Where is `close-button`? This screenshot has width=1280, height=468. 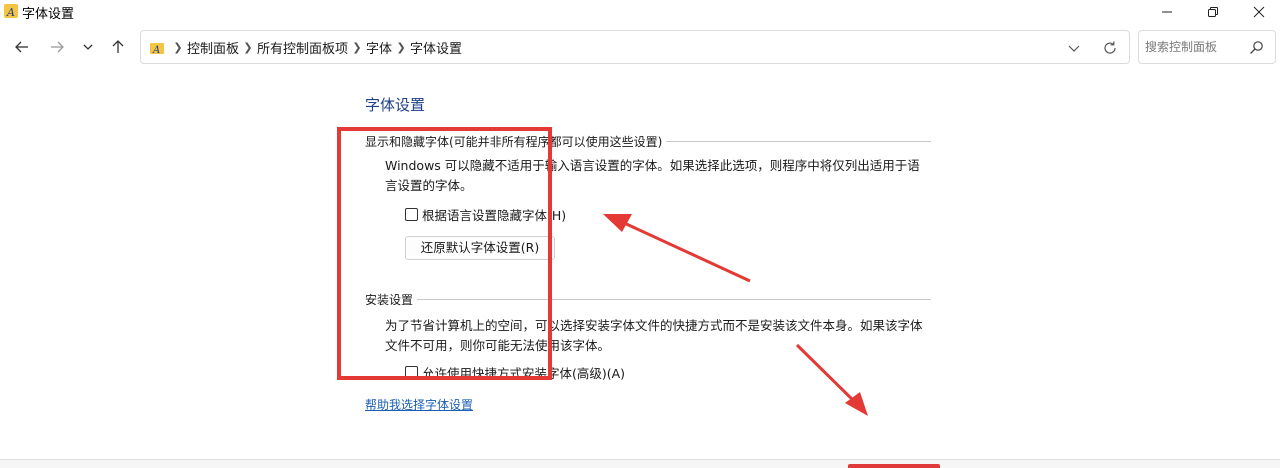
close-button is located at coordinates (1258, 12).